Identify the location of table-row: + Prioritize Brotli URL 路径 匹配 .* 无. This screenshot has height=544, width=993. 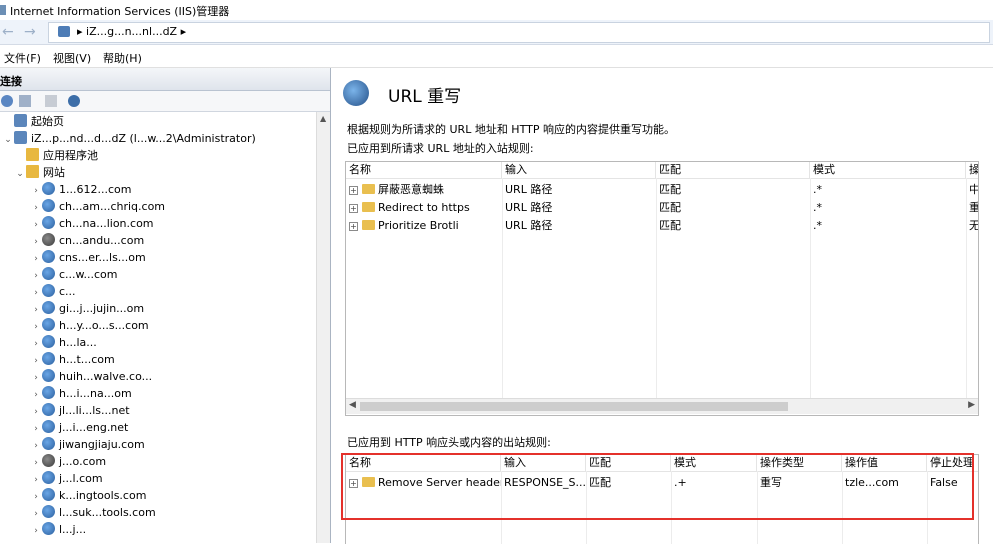
(662, 225).